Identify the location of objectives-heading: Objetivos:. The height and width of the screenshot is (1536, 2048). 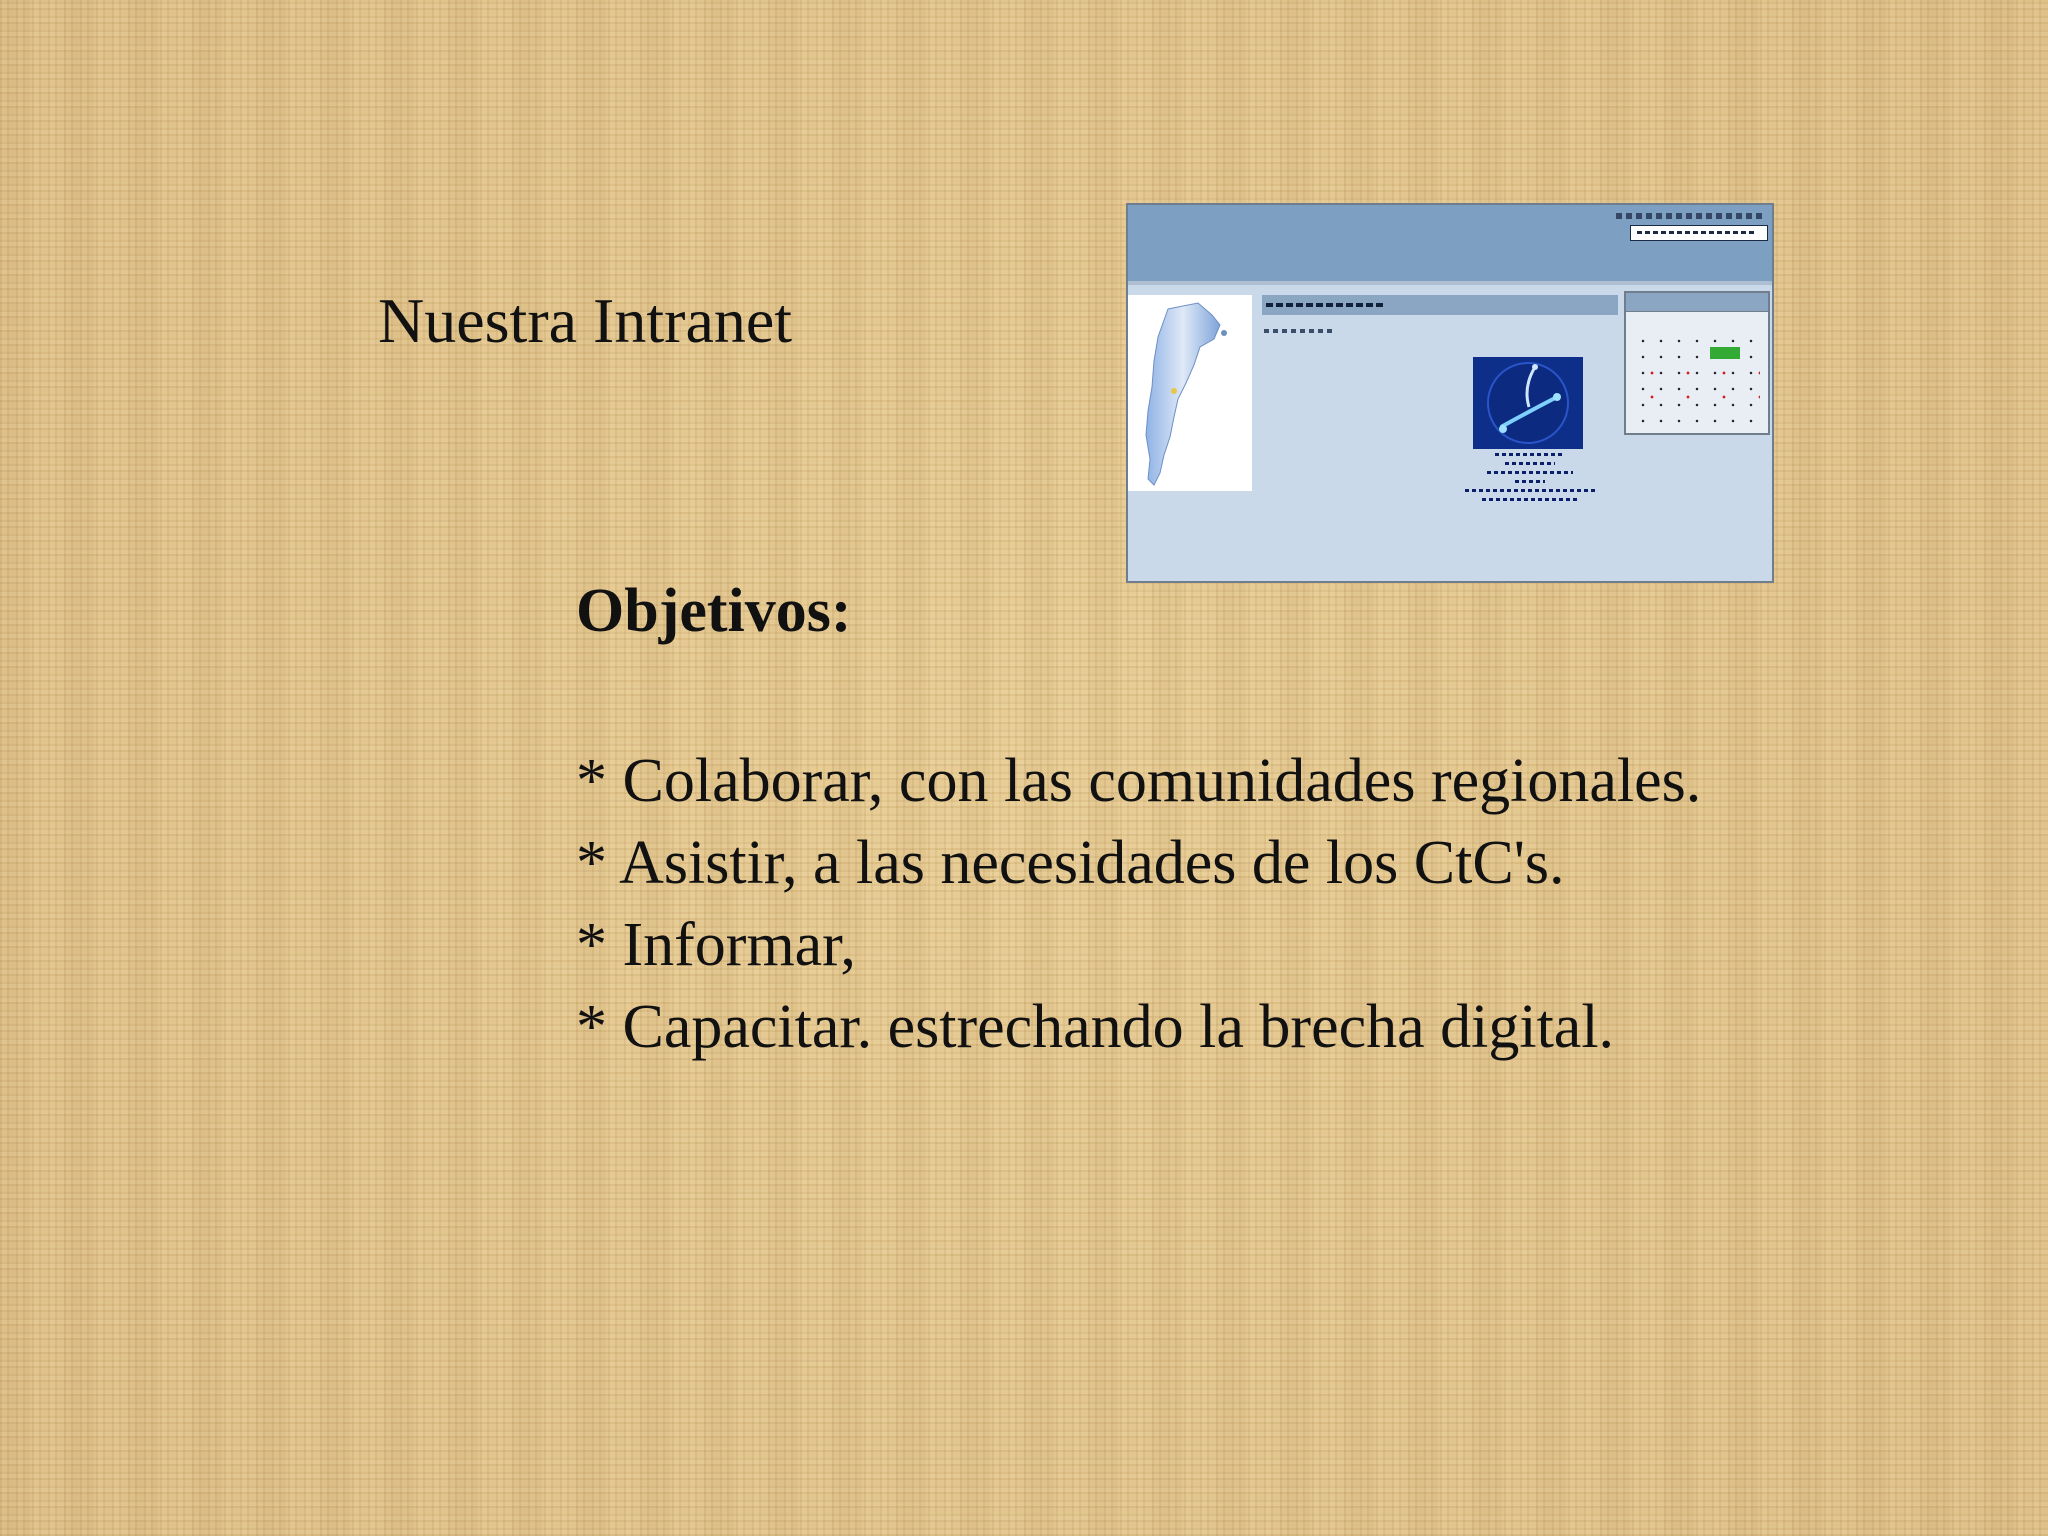
(714, 611).